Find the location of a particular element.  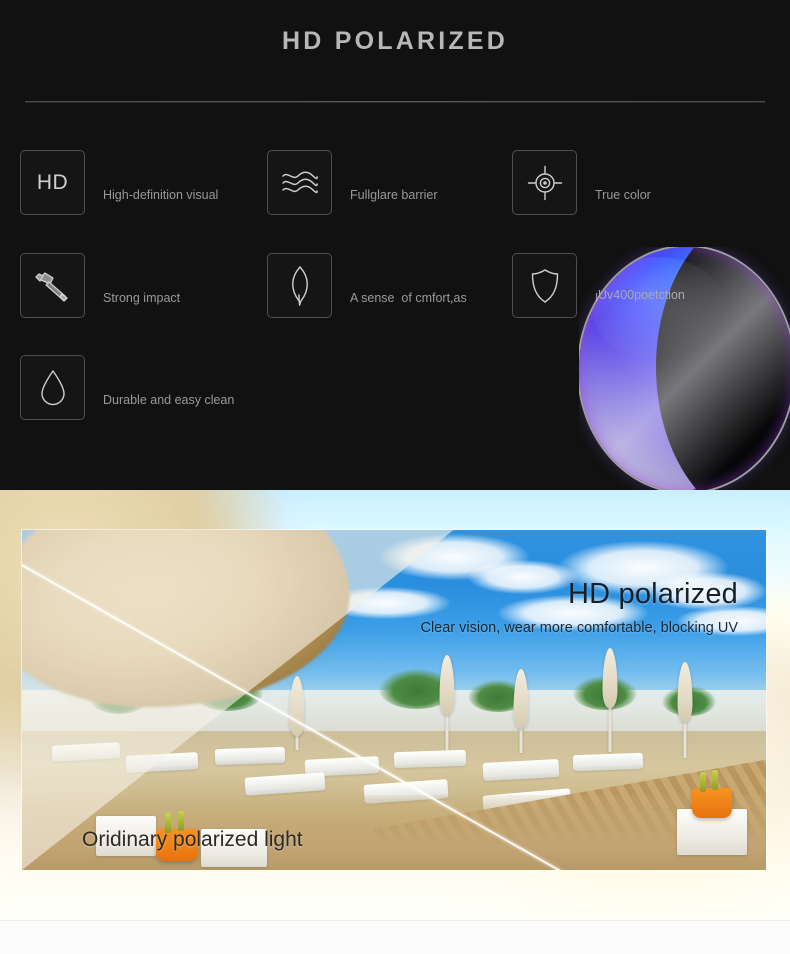

ice-bucket is located at coordinates (711, 794).